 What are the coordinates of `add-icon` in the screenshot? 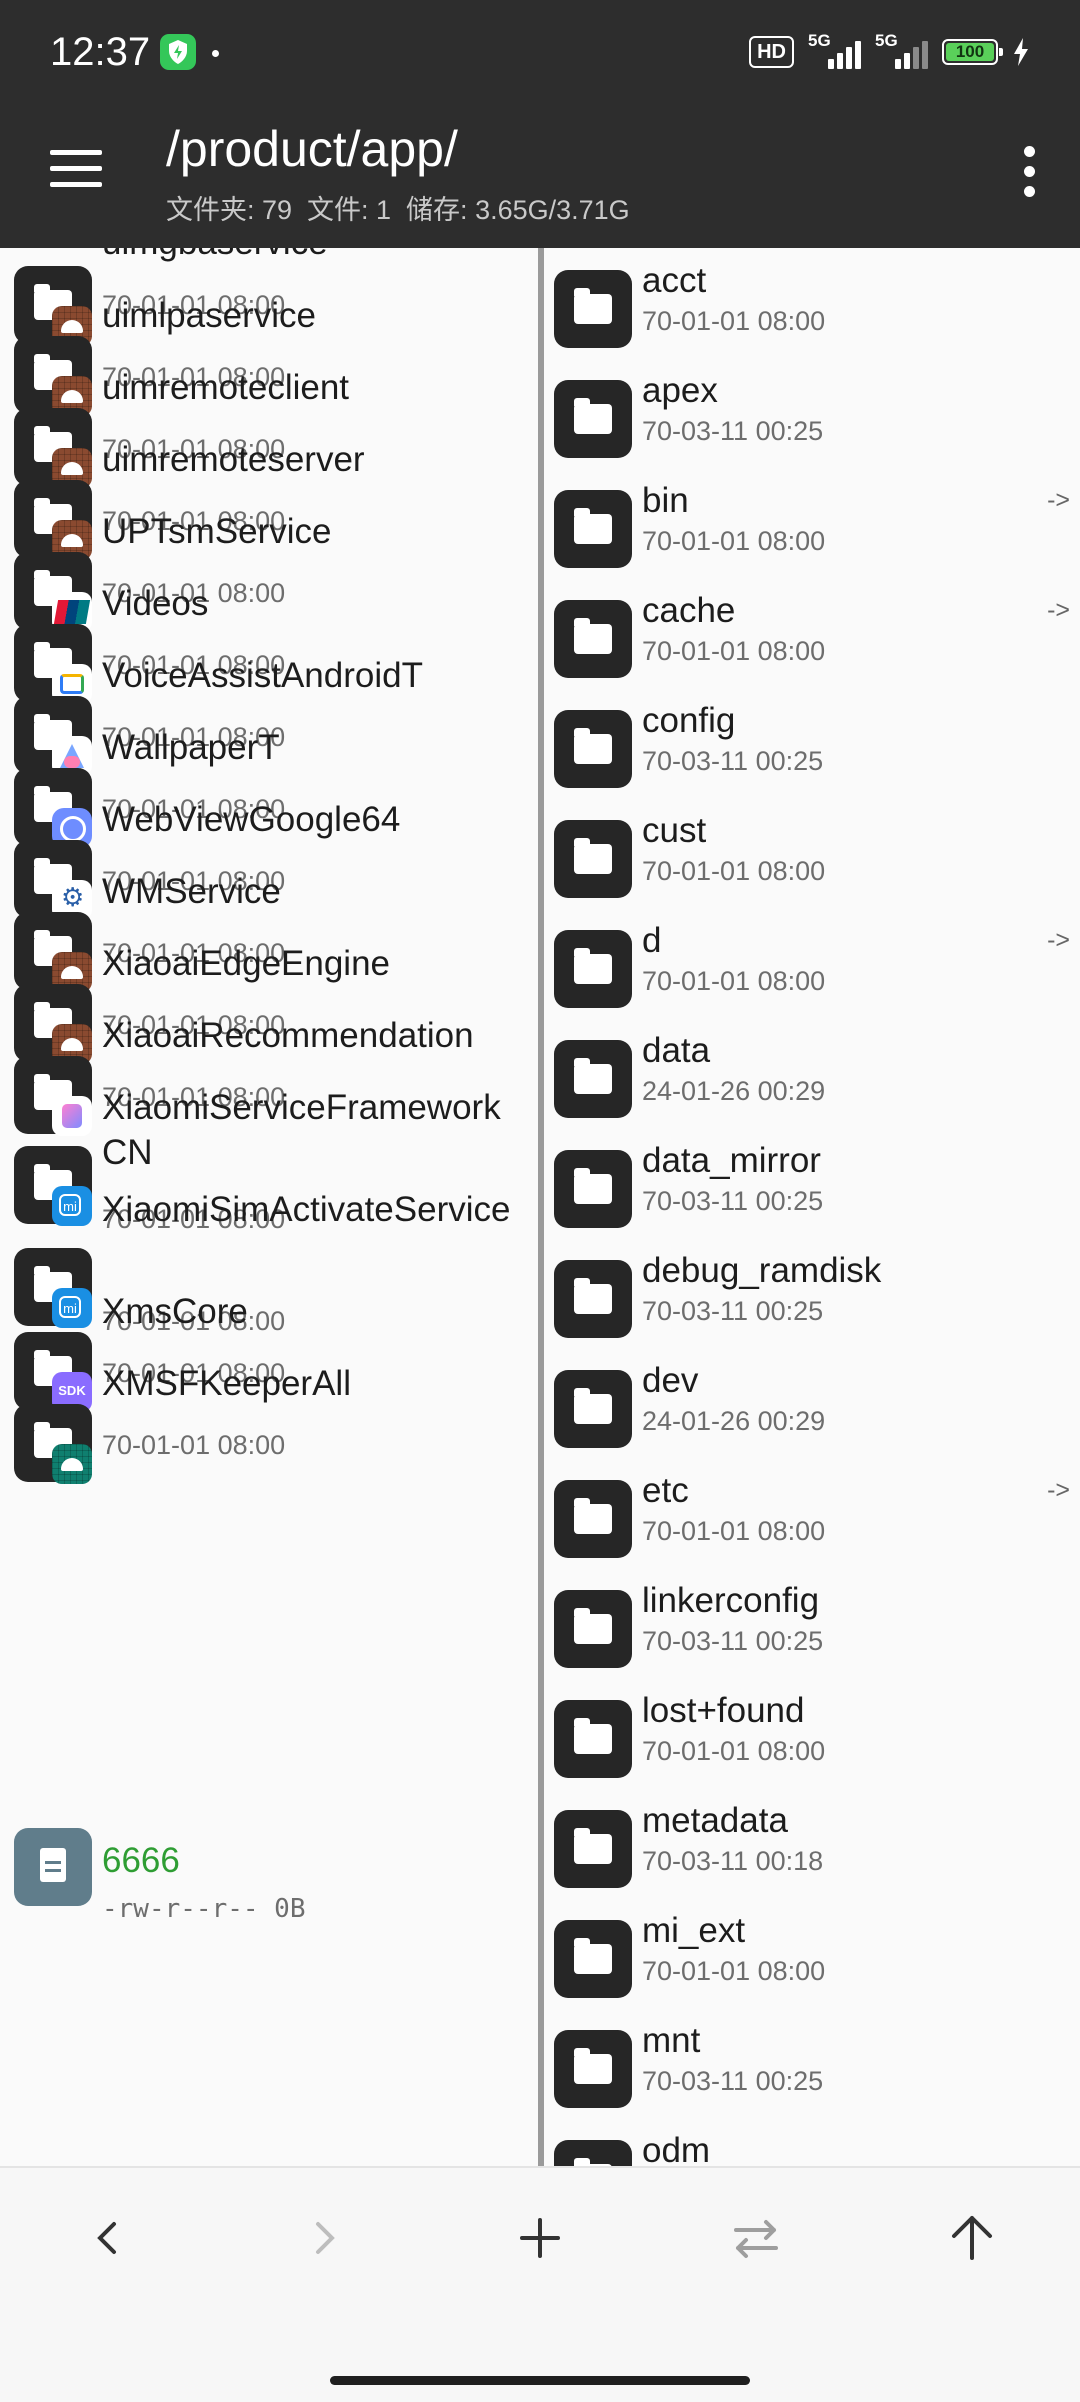 It's located at (540, 2238).